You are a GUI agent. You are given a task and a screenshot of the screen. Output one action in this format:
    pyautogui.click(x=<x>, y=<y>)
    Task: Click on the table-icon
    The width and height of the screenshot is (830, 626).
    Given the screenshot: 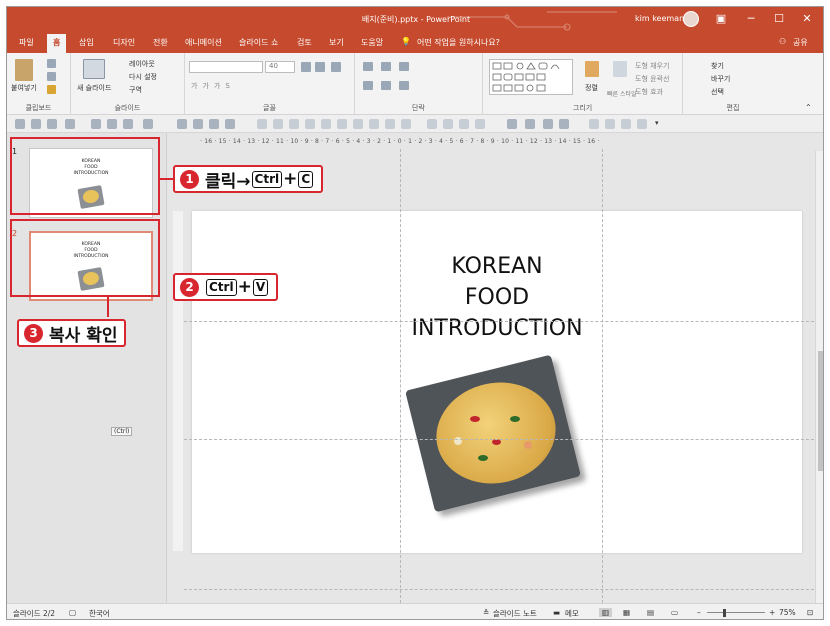 What is the action you would take?
    pyautogui.click(x=182, y=124)
    